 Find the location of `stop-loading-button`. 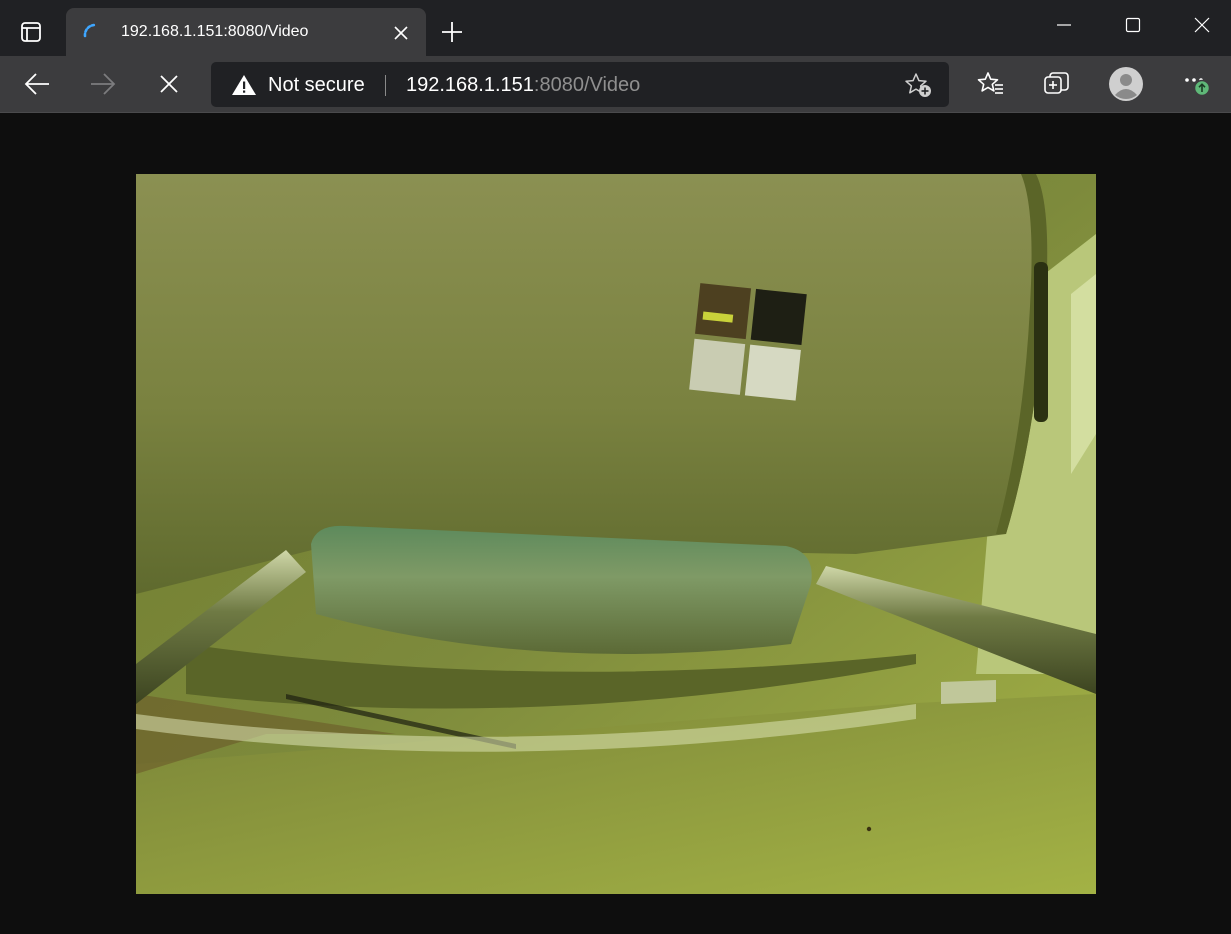

stop-loading-button is located at coordinates (169, 84).